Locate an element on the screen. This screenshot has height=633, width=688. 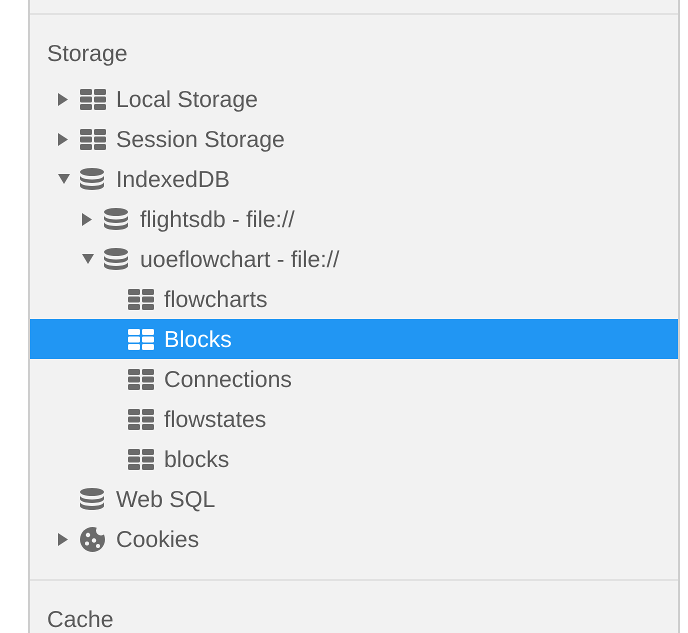
tree-item: Connections is located at coordinates (354, 379).